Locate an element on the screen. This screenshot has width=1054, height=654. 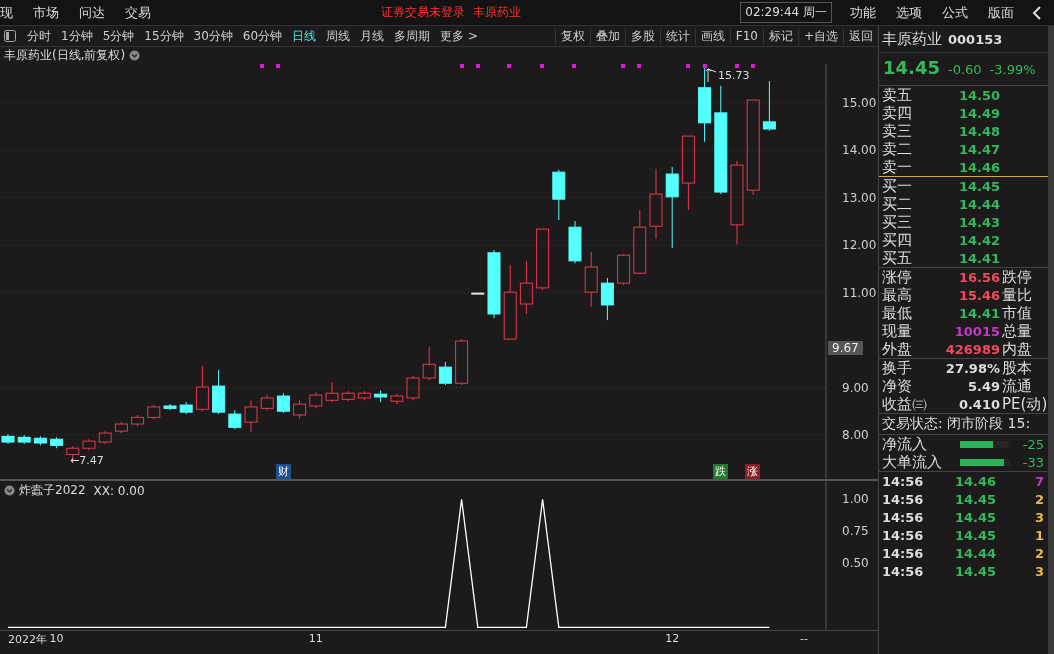
price-tag: 9.67 is located at coordinates (845, 348).